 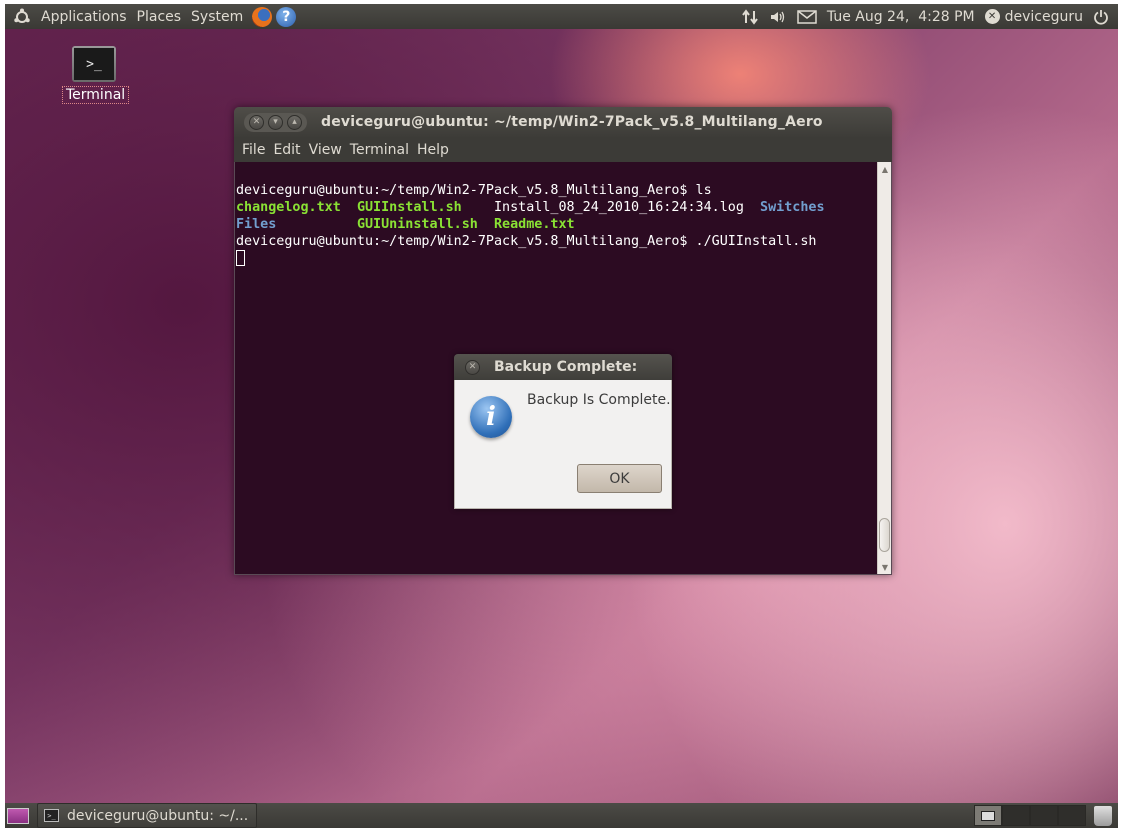 I want to click on workspace-switcher, so click(x=1030, y=815).